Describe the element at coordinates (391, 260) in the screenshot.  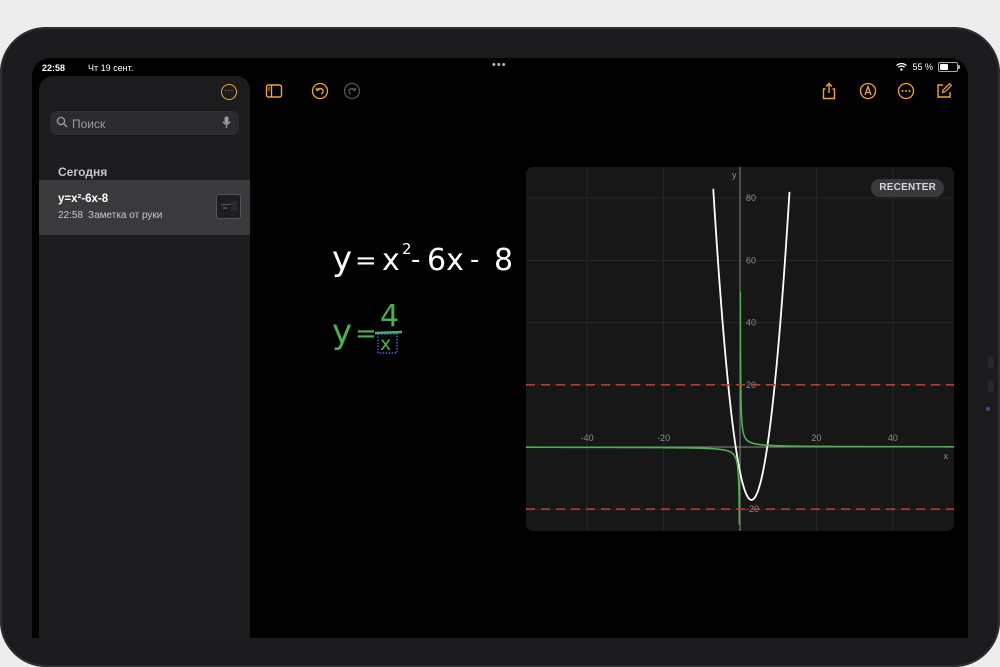
I see `eq-x: x` at that location.